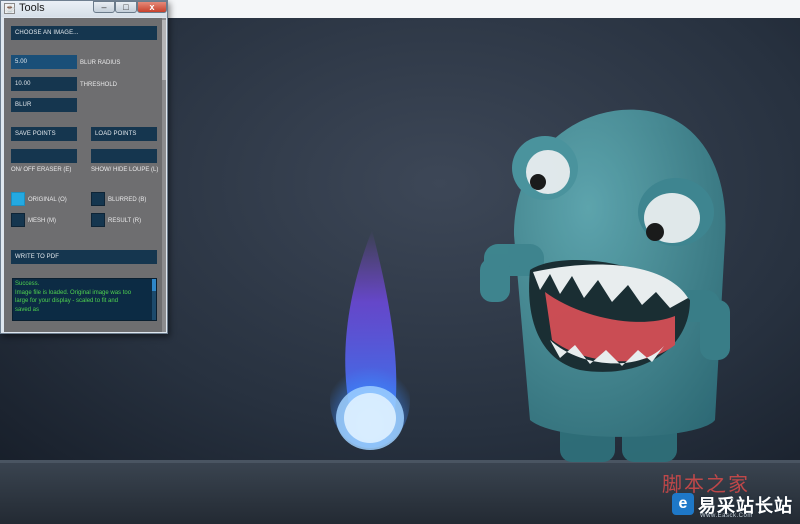  I want to click on load-points-button: LOAD POINTS, so click(124, 134).